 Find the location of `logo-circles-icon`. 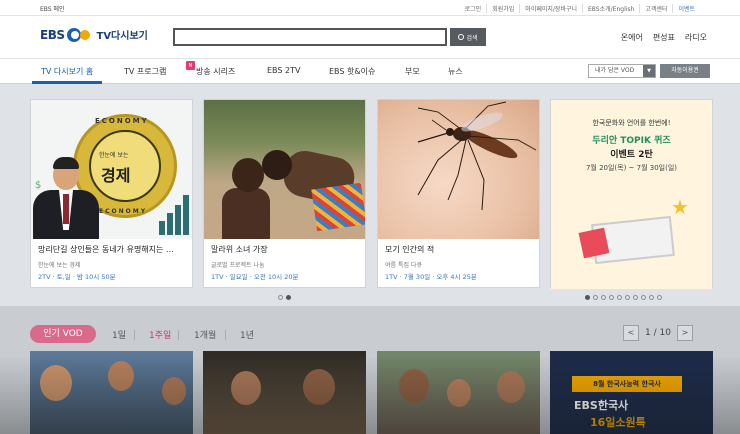

logo-circles-icon is located at coordinates (79, 34).